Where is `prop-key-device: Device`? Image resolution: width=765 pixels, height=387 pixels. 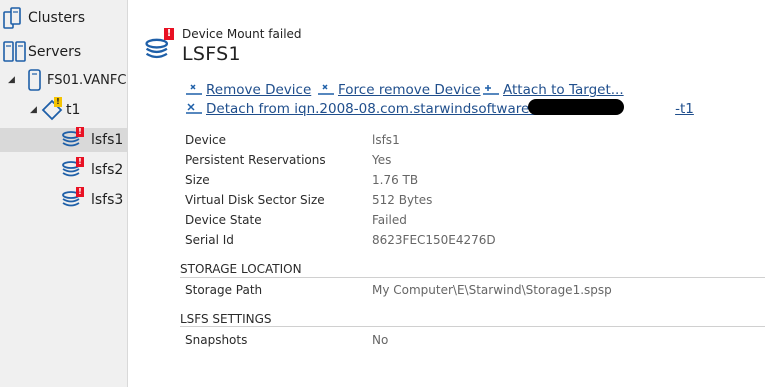 prop-key-device: Device is located at coordinates (206, 140).